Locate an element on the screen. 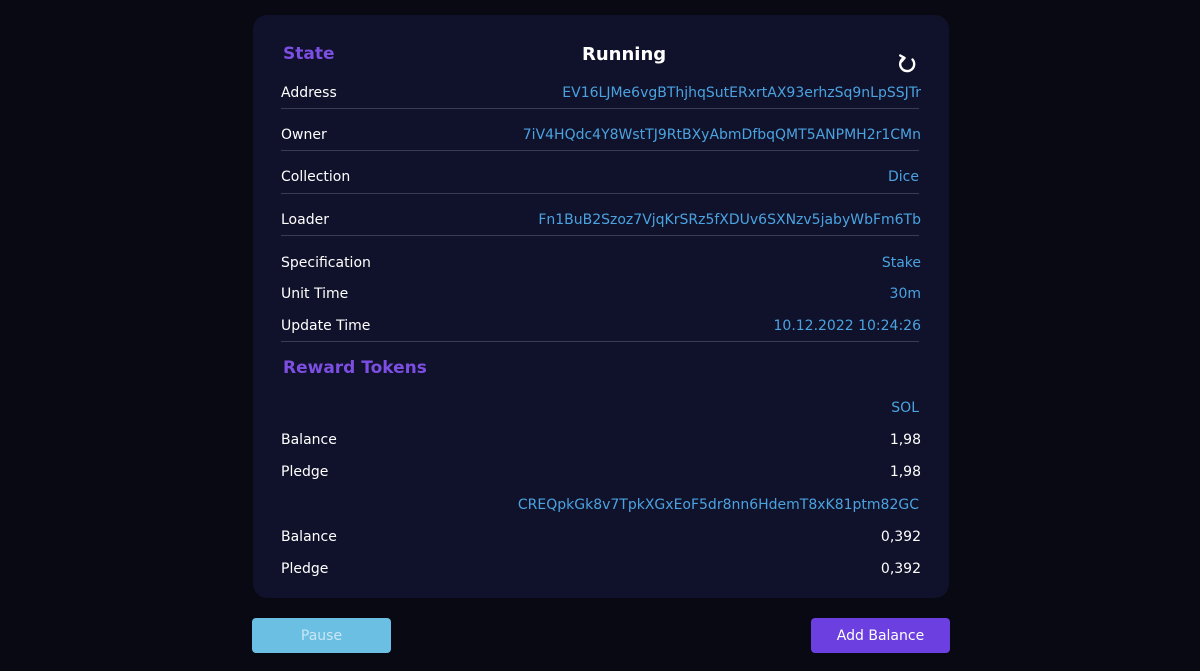  balance-value: 0,392 is located at coordinates (900, 537).